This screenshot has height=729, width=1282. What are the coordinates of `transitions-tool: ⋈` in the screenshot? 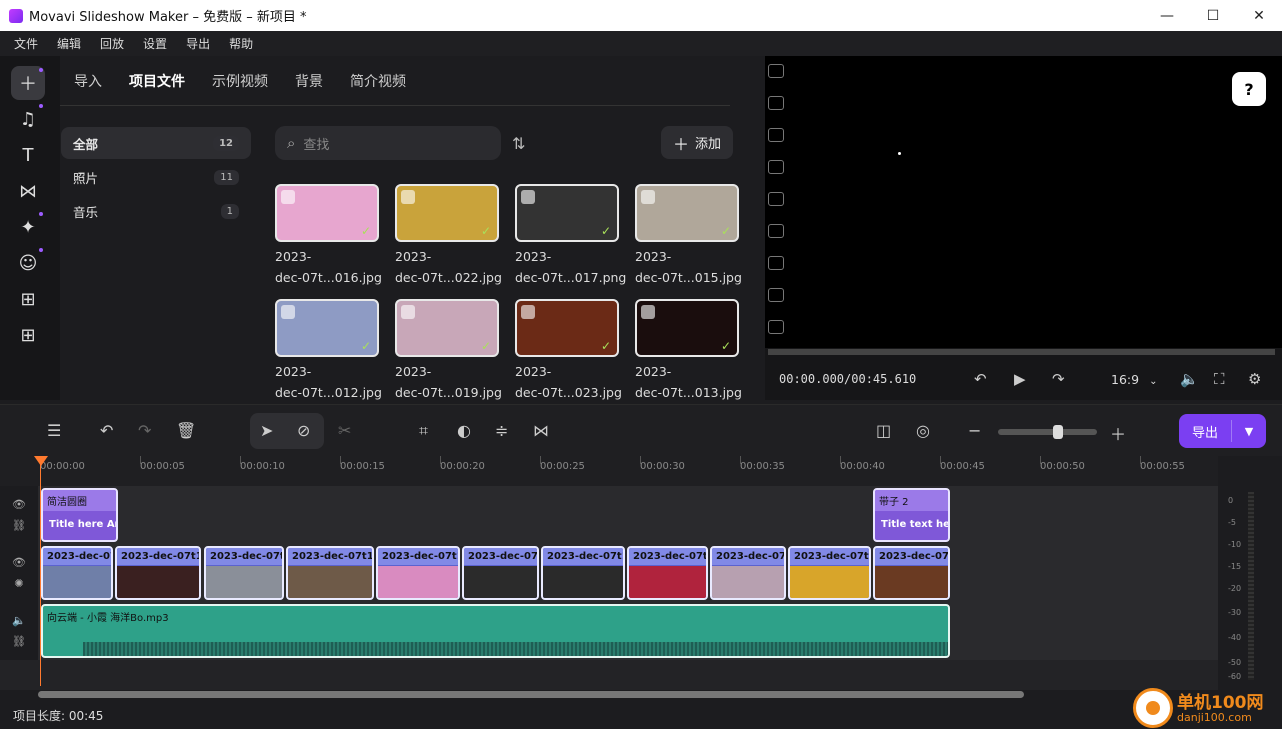 It's located at (28, 191).